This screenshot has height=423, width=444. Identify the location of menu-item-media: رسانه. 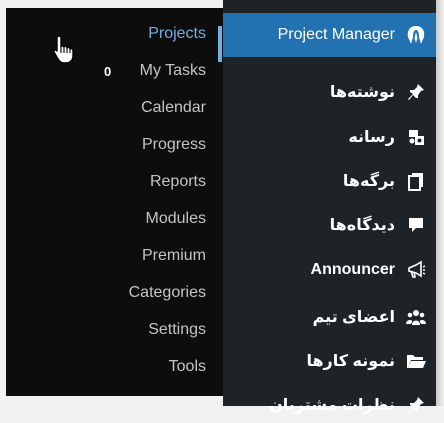
(329, 136).